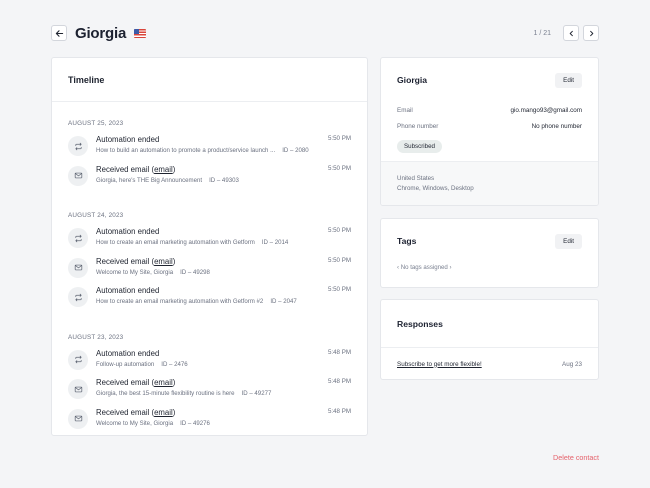 This screenshot has height=488, width=650. Describe the element at coordinates (256, 393) in the screenshot. I see `event-id: ID – 49277` at that location.